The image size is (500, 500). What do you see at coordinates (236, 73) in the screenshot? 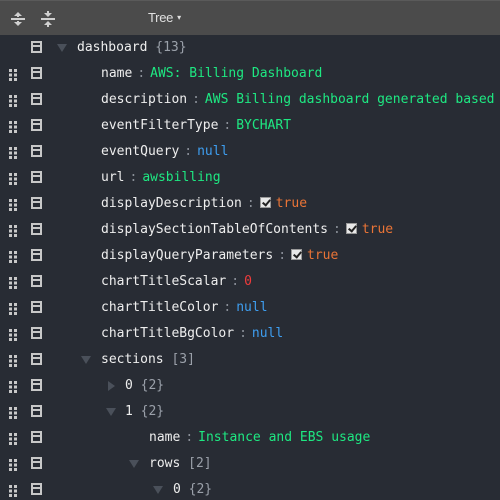
I see `field-value: AWS: Billing Dashboard` at bounding box center [236, 73].